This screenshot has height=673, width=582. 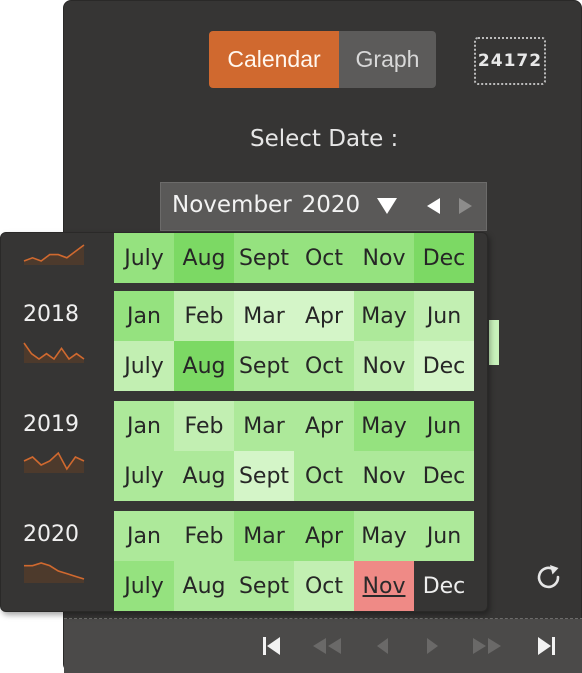 I want to click on month-picker: November 2020, so click(x=323, y=206).